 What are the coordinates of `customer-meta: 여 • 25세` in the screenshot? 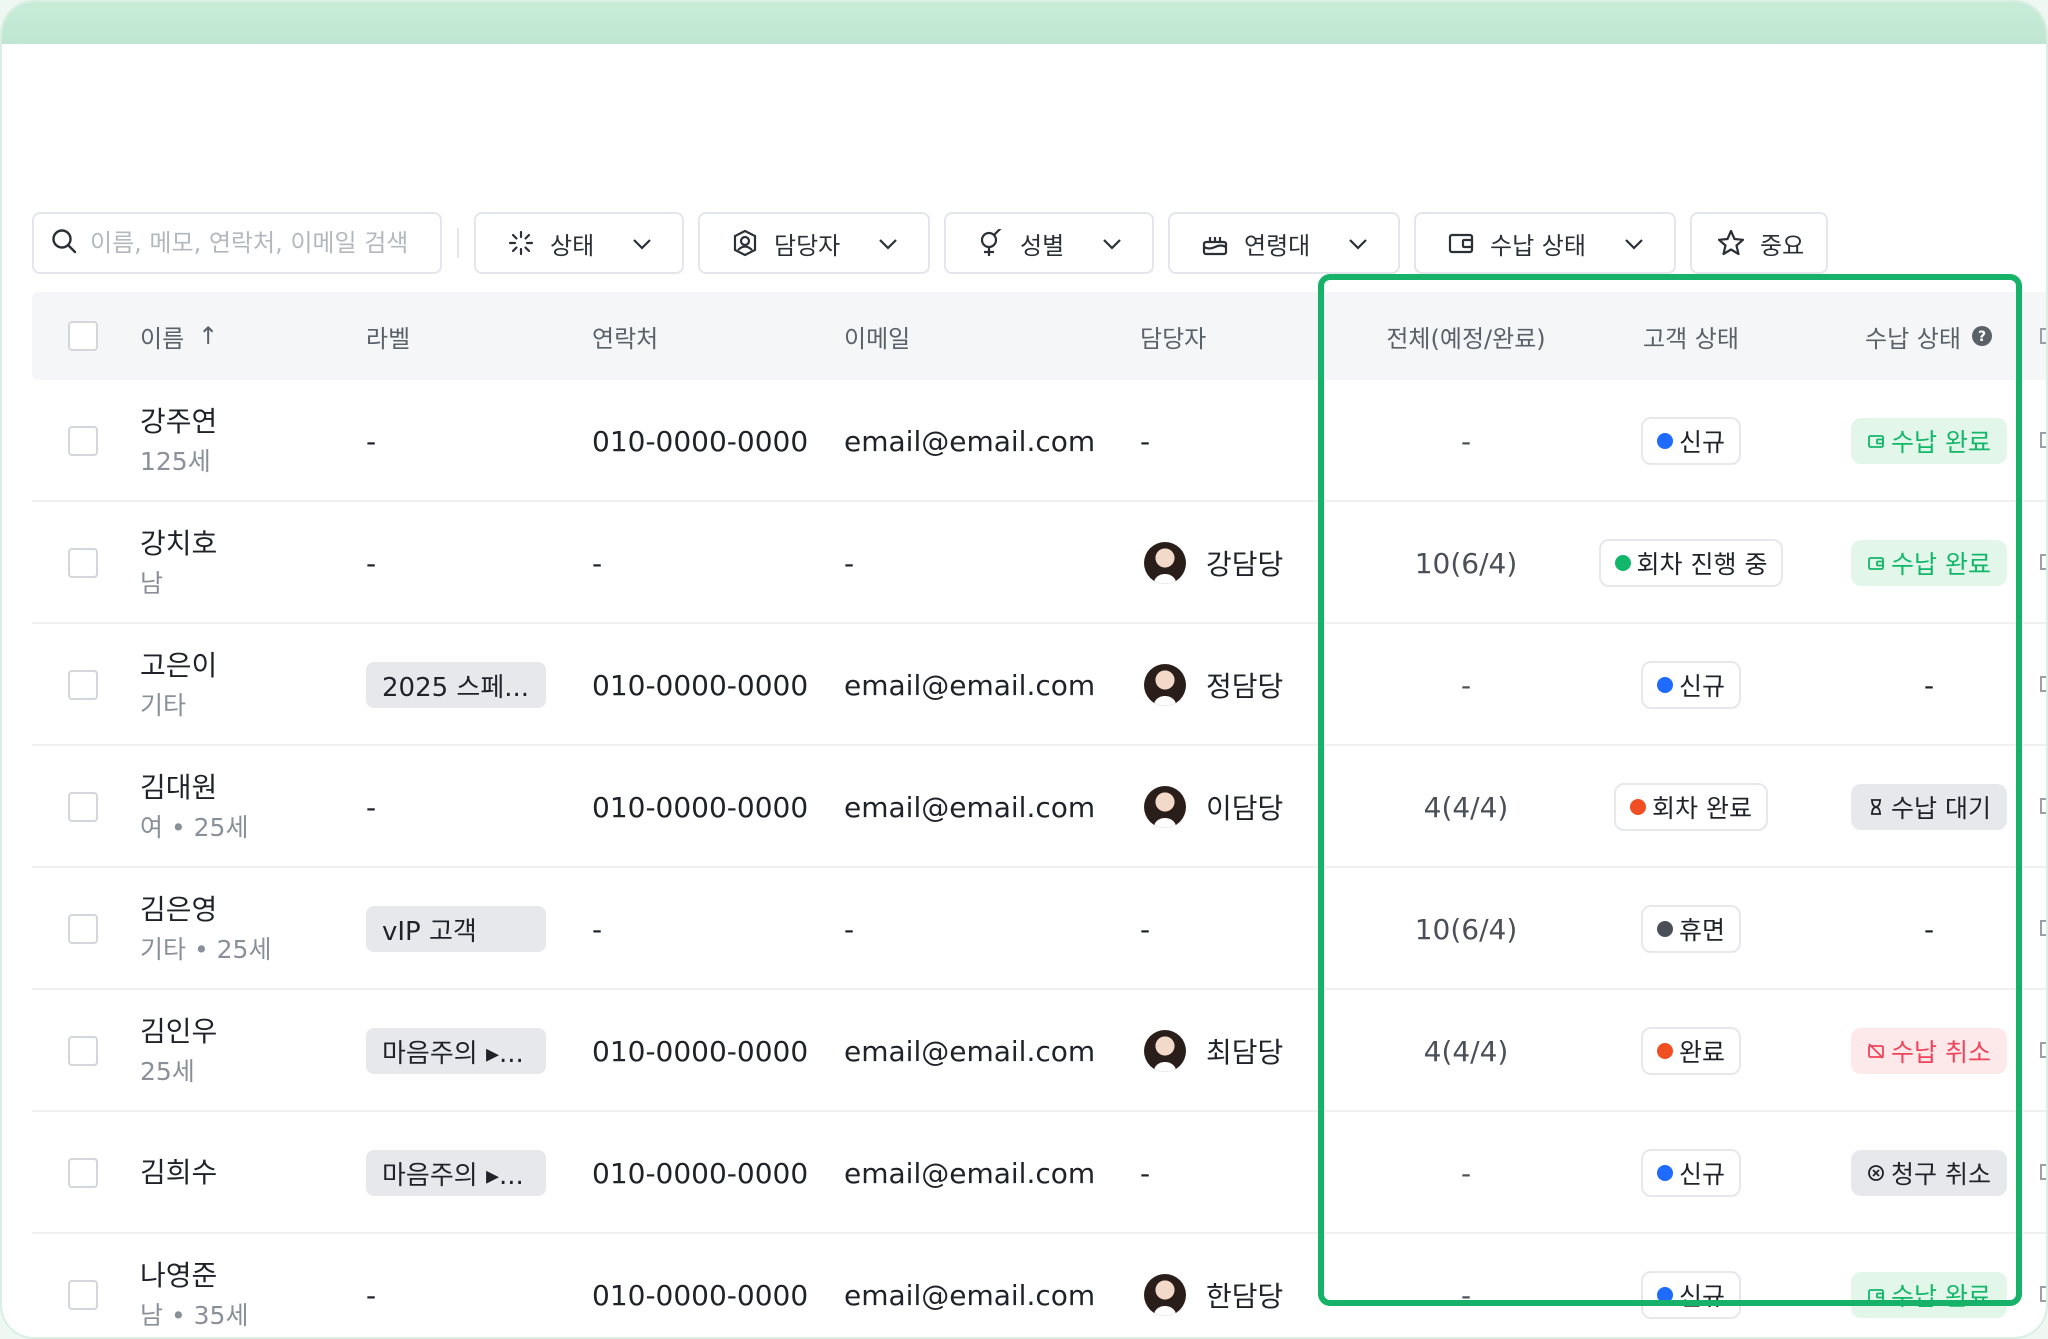 It's located at (194, 827).